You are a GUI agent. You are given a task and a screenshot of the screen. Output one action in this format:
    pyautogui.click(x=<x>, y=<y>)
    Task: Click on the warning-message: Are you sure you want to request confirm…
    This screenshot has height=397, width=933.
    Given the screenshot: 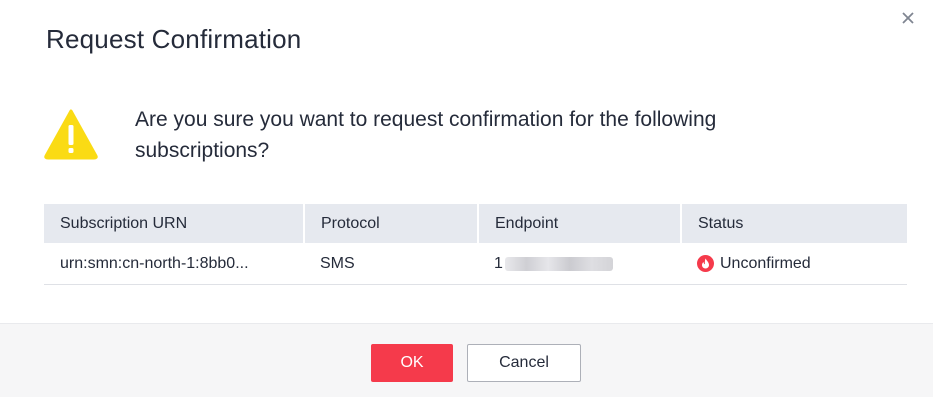 What is the action you would take?
    pyautogui.click(x=439, y=135)
    